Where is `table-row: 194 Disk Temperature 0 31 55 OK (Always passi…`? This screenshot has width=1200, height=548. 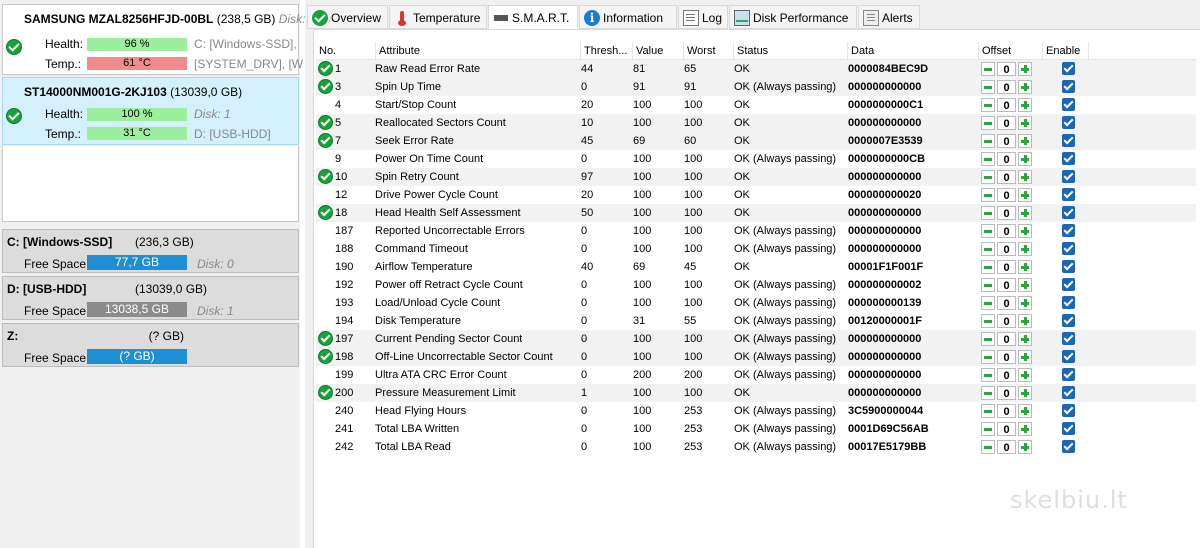 table-row: 194 Disk Temperature 0 31 55 OK (Always passi… is located at coordinates (756, 321).